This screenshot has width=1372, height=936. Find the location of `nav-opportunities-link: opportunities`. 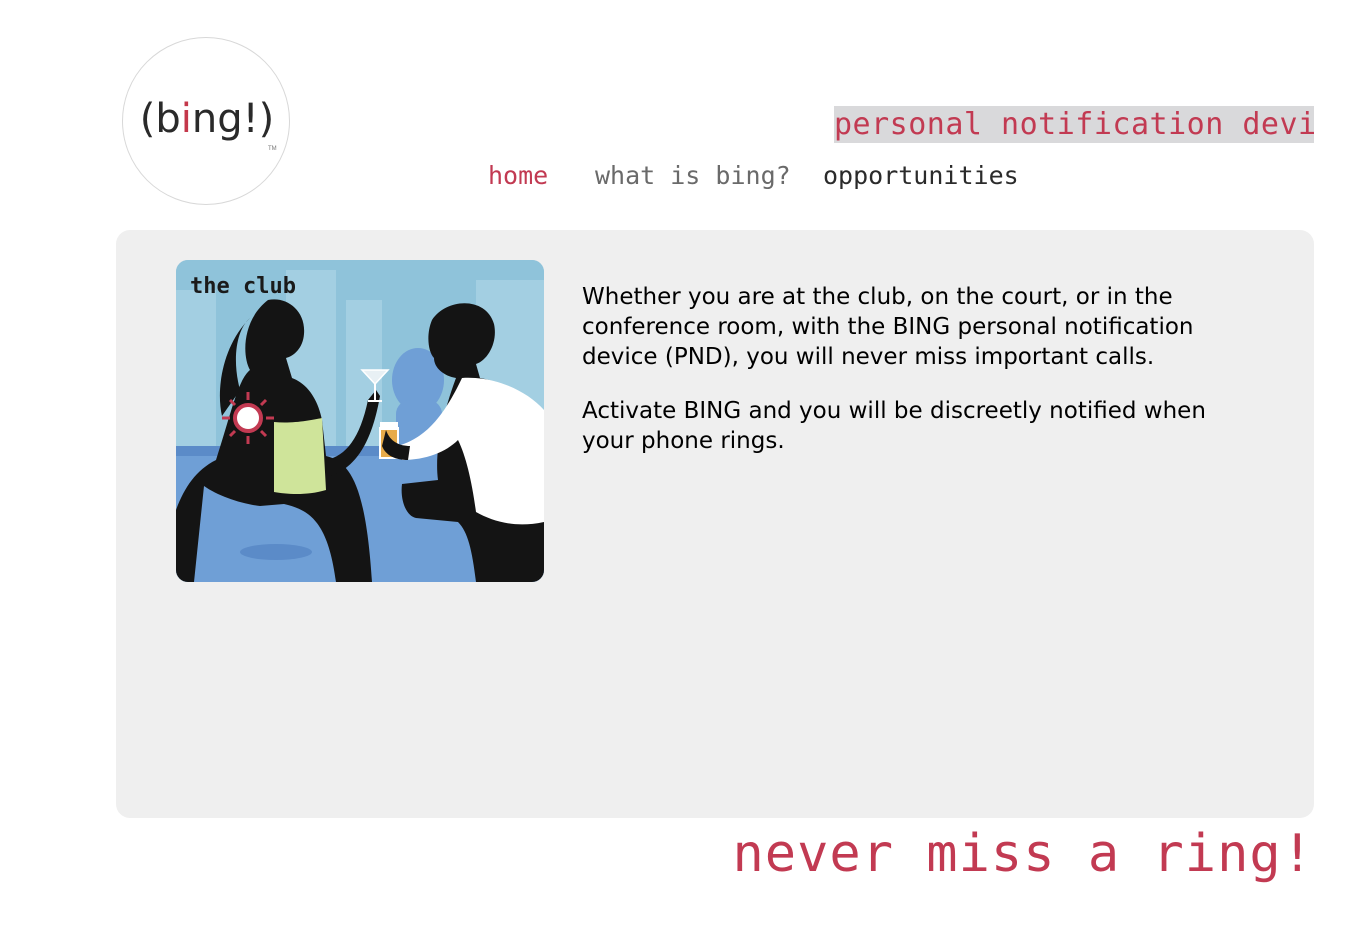

nav-opportunities-link: opportunities is located at coordinates (921, 176).